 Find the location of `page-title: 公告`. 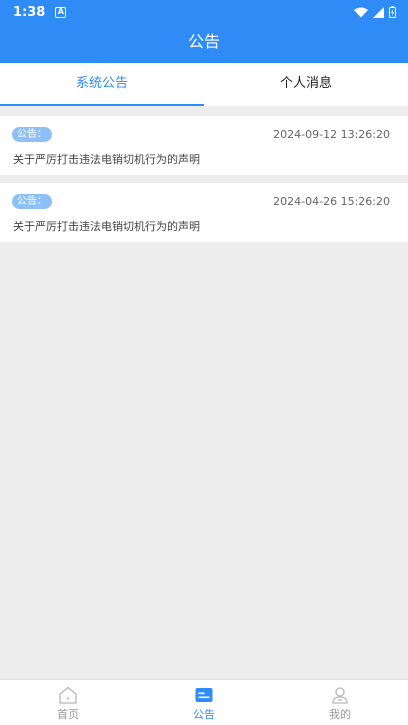

page-title: 公告 is located at coordinates (204, 43).